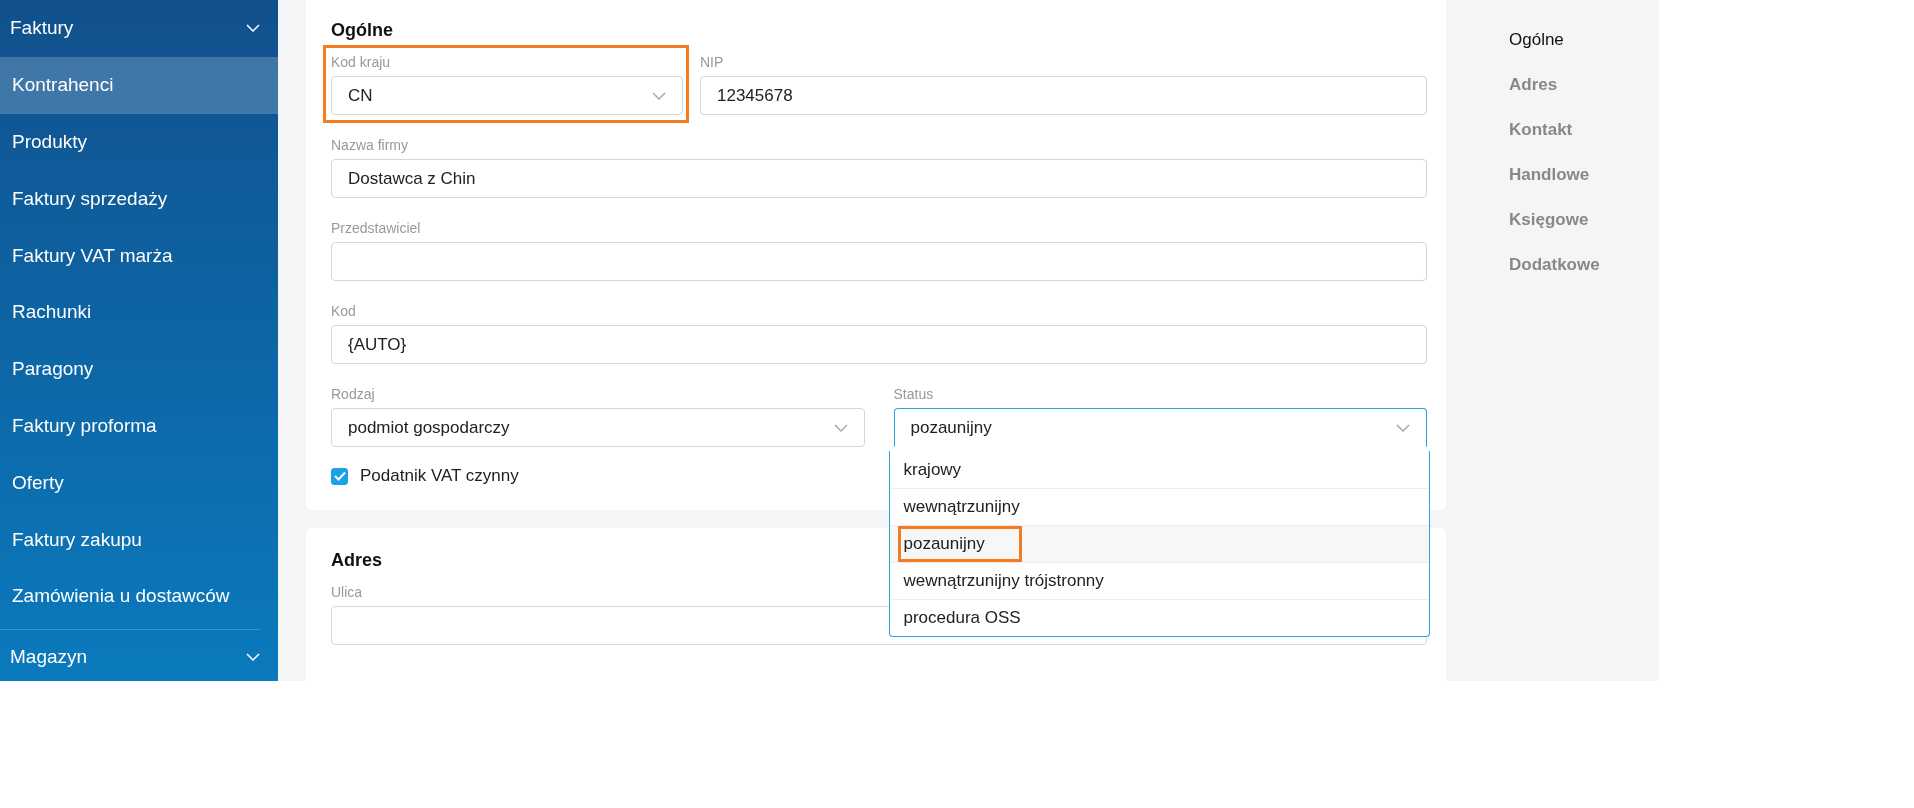 This screenshot has height=808, width=1914. I want to click on dropdown-option: krajowy, so click(1159, 469).